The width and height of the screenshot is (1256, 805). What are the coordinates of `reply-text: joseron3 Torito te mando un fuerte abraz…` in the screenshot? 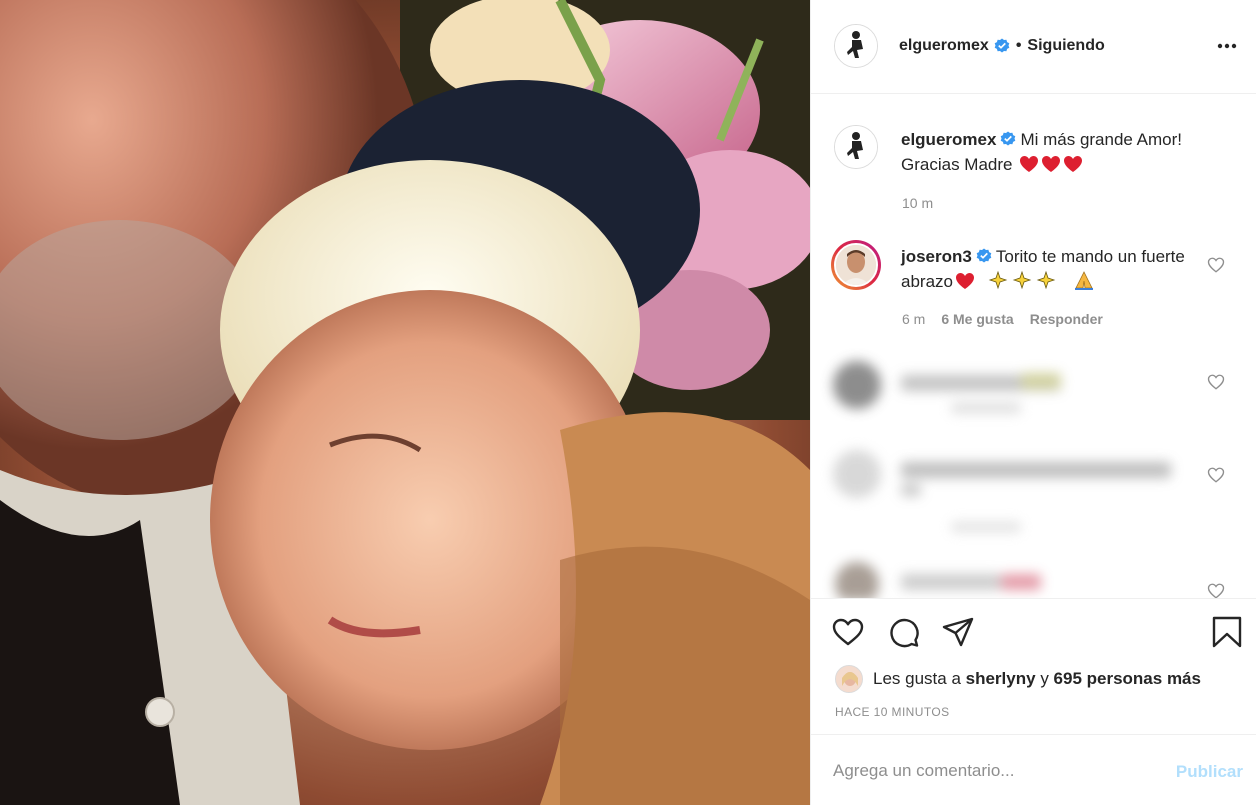 It's located at (1051, 269).